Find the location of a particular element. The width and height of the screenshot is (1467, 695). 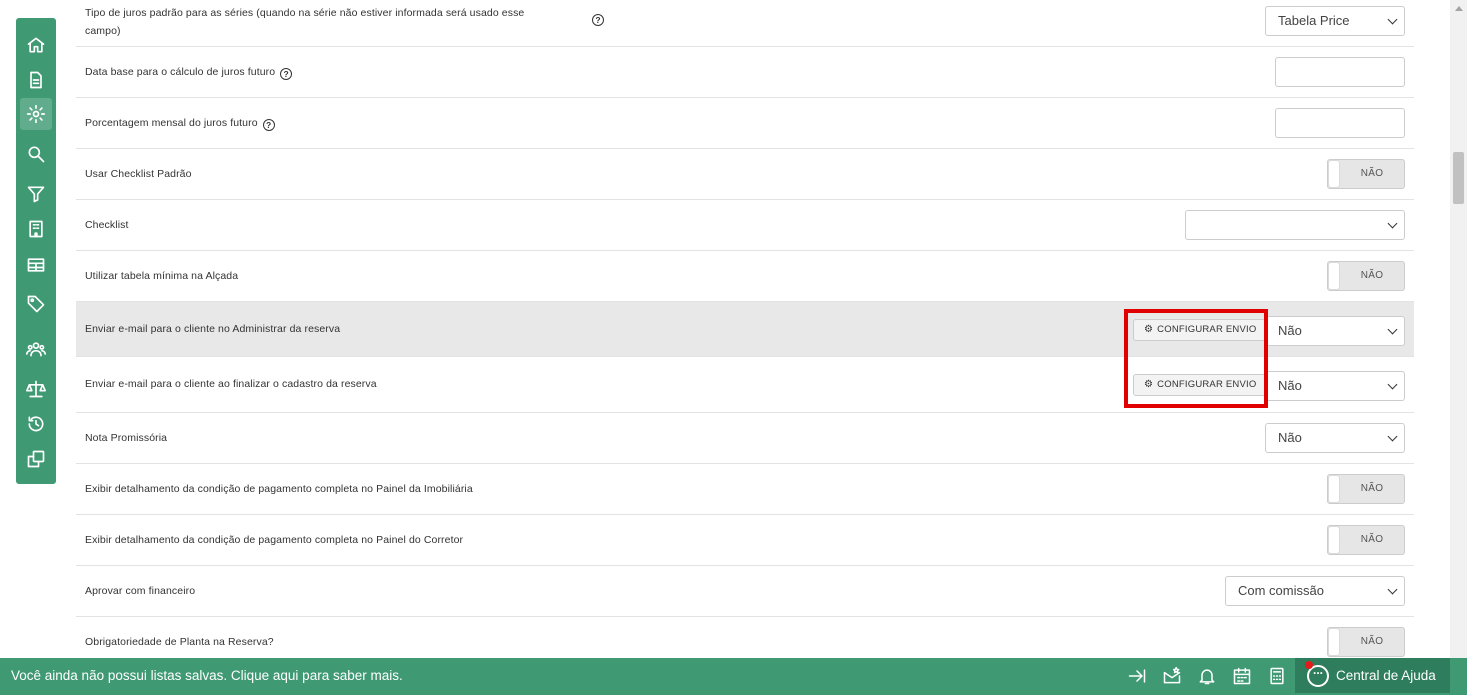

vertical-scrollbar is located at coordinates (1458, 329).